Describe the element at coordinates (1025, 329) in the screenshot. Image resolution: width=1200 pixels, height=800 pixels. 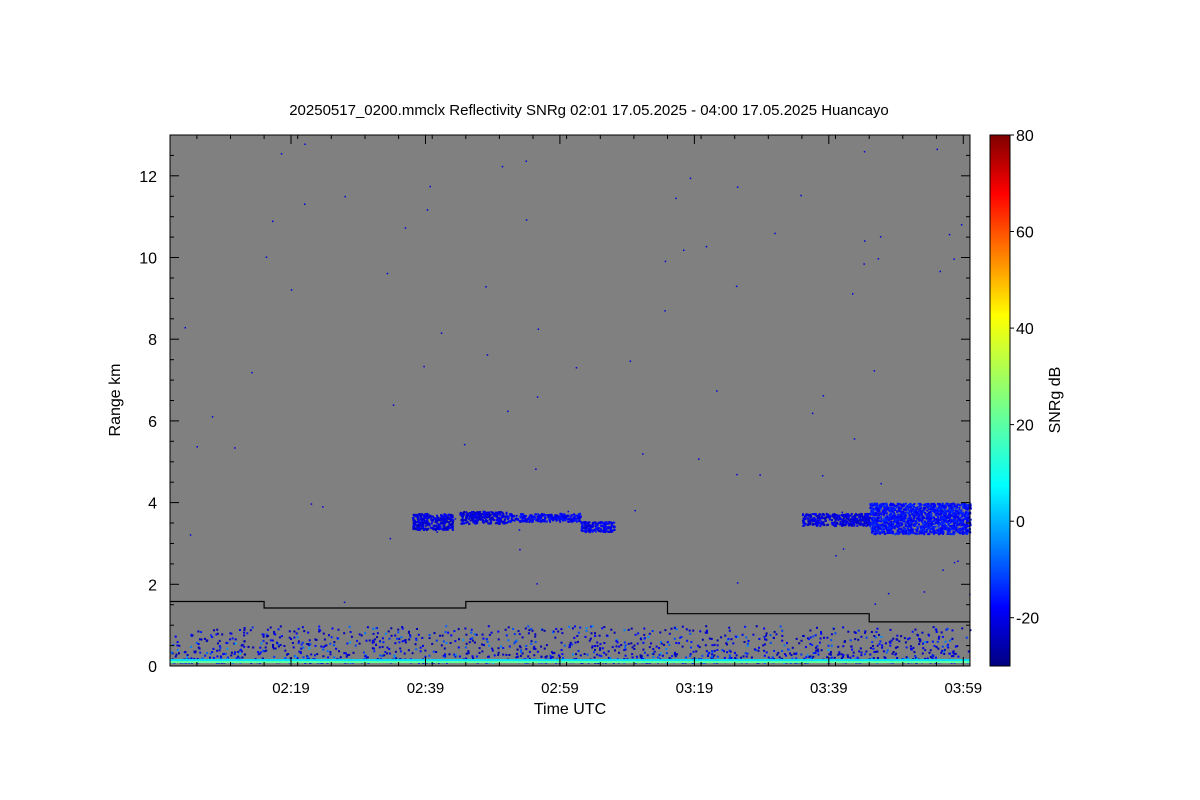
I see `colorbar-tick-label: 40` at that location.